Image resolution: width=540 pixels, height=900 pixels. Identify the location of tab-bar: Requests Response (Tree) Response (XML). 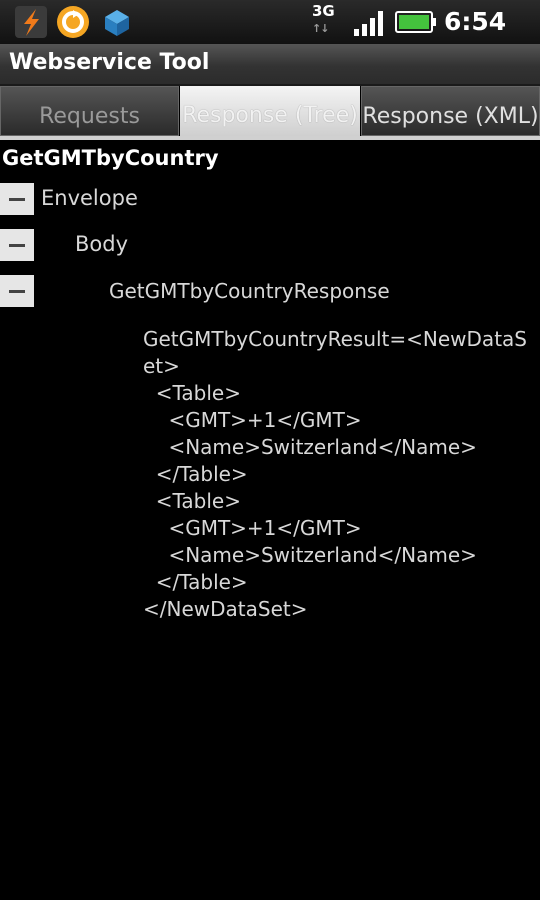
(270, 112).